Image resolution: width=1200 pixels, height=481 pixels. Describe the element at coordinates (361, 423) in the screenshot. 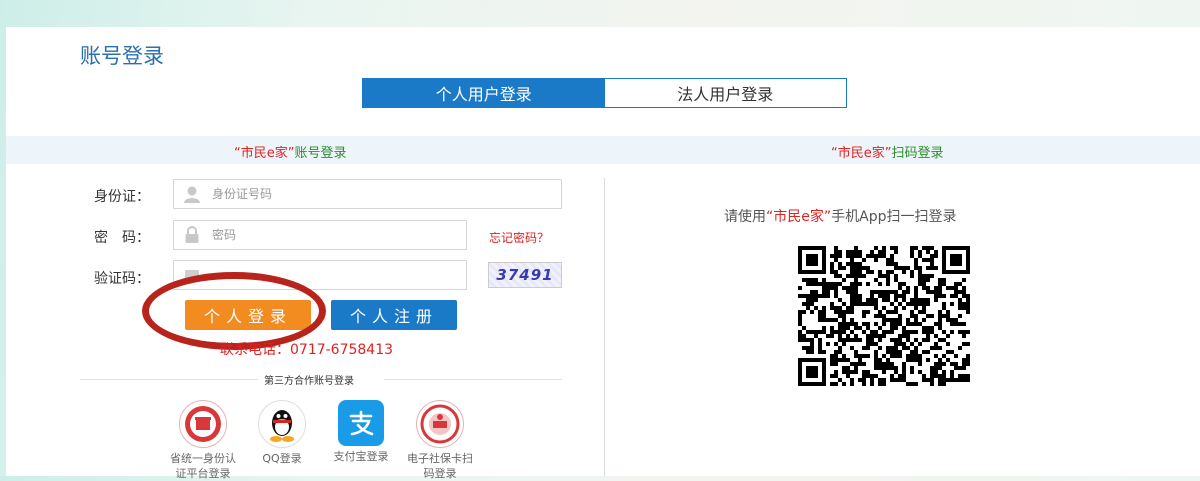

I see `alipay-icon` at that location.